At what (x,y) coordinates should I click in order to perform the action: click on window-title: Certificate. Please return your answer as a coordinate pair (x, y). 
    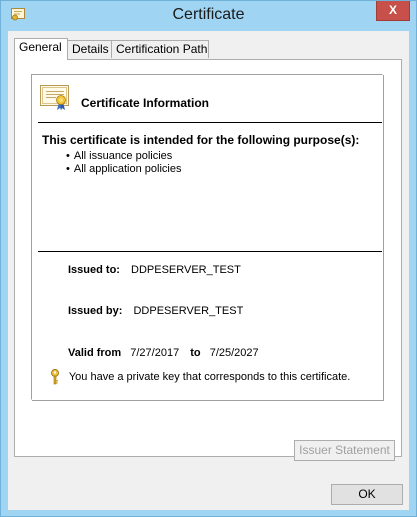
    Looking at the image, I should click on (208, 14).